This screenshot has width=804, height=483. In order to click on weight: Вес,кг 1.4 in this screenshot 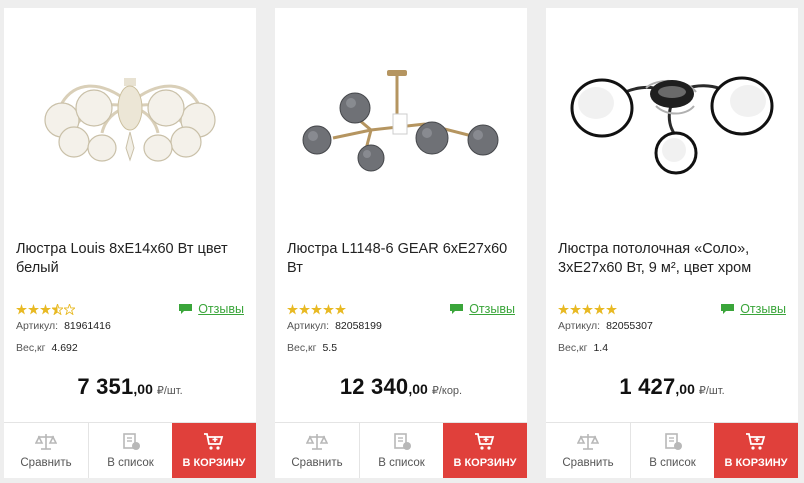, I will do `click(583, 348)`.